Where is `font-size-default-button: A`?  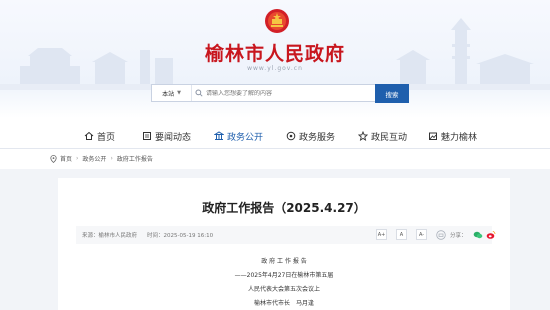
font-size-default-button: A is located at coordinates (401, 234).